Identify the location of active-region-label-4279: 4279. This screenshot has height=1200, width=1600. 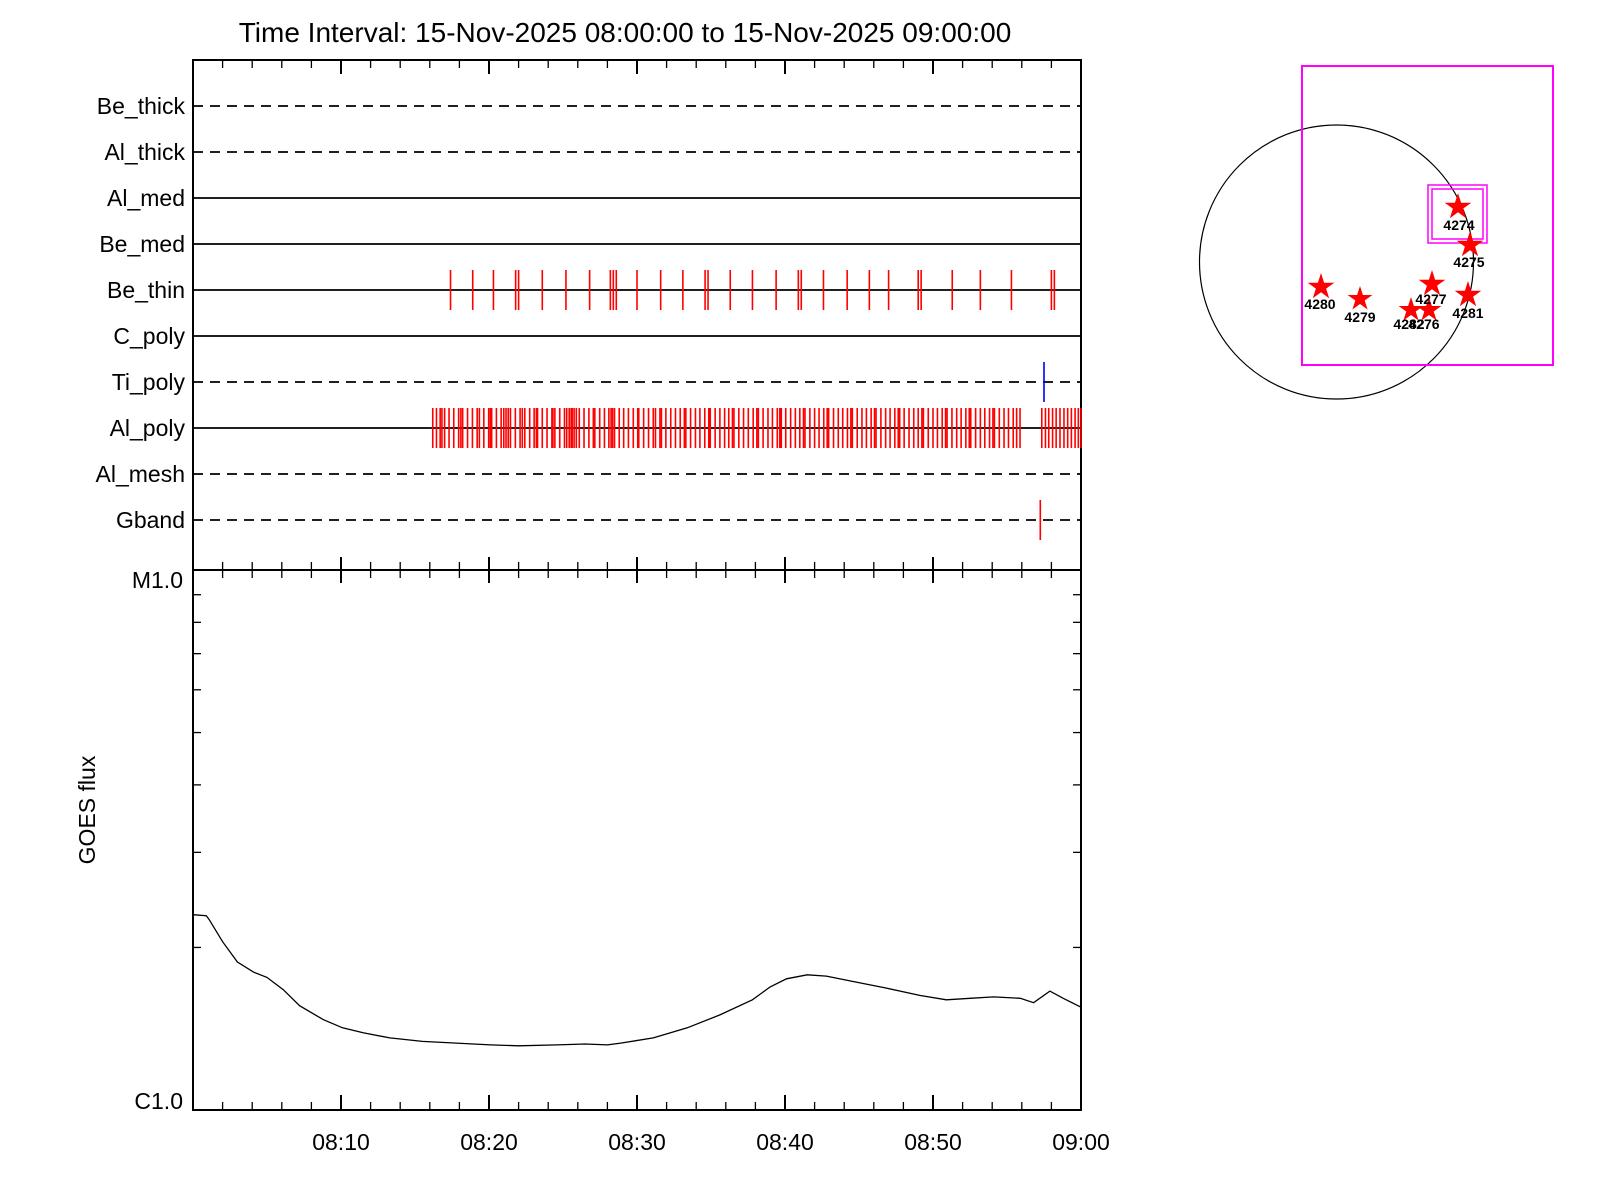
(1359, 317).